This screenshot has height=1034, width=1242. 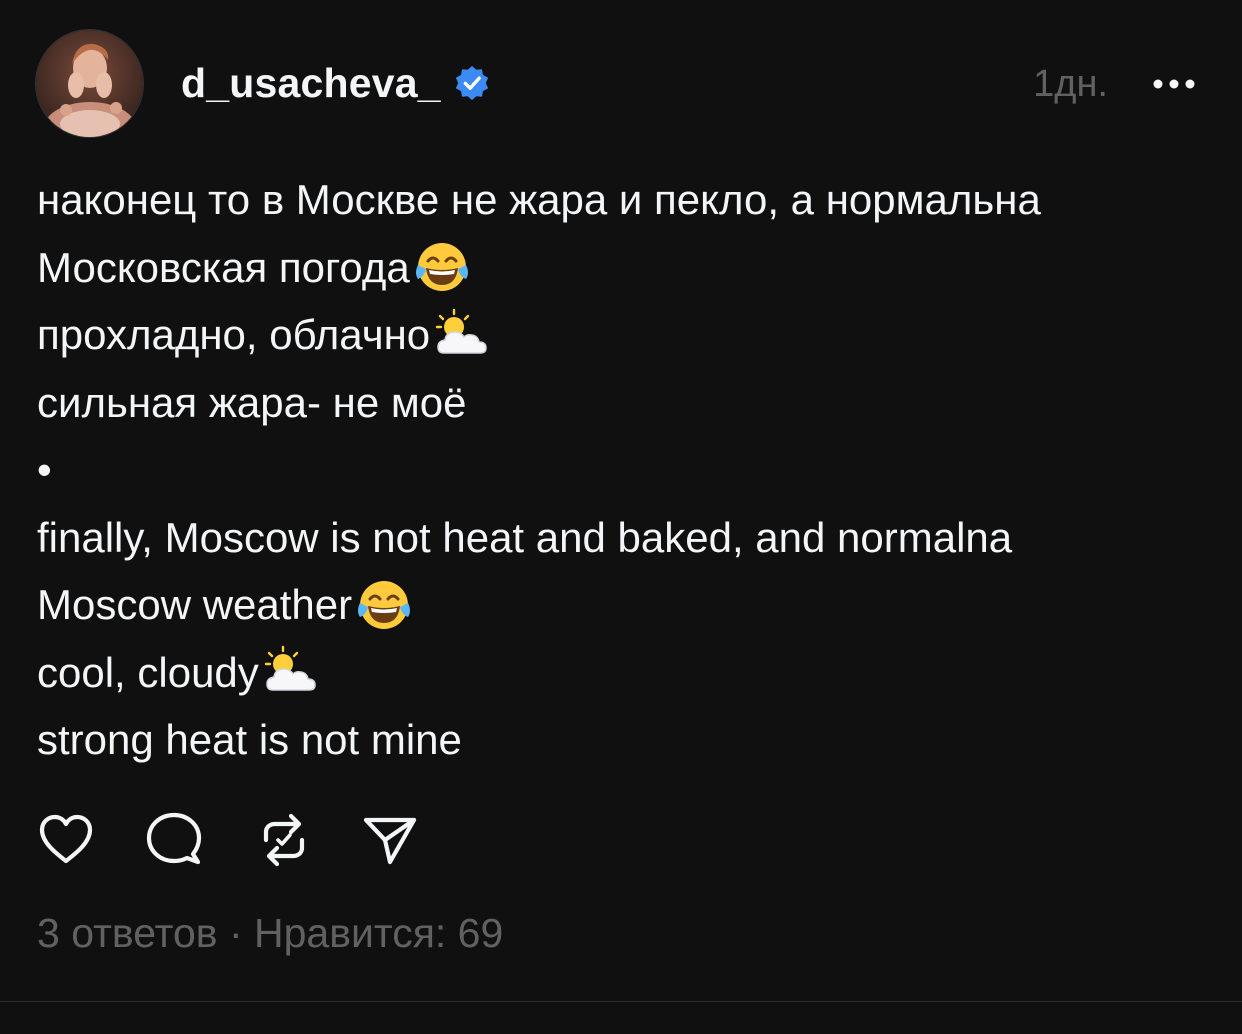 I want to click on post-divider, so click(x=621, y=1001).